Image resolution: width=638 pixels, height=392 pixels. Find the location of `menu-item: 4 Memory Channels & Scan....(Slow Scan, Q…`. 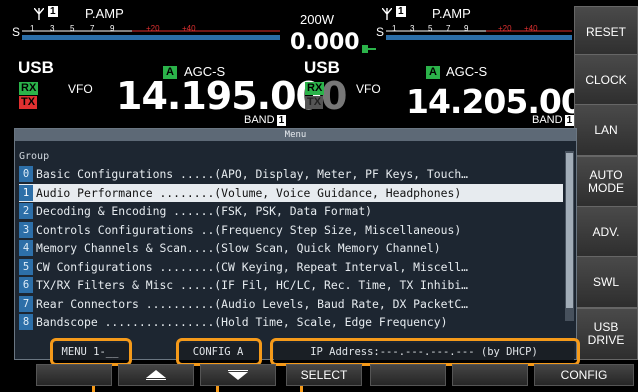

menu-item: 4 Memory Channels & Scan....(Slow Scan, Q… is located at coordinates (291, 248).